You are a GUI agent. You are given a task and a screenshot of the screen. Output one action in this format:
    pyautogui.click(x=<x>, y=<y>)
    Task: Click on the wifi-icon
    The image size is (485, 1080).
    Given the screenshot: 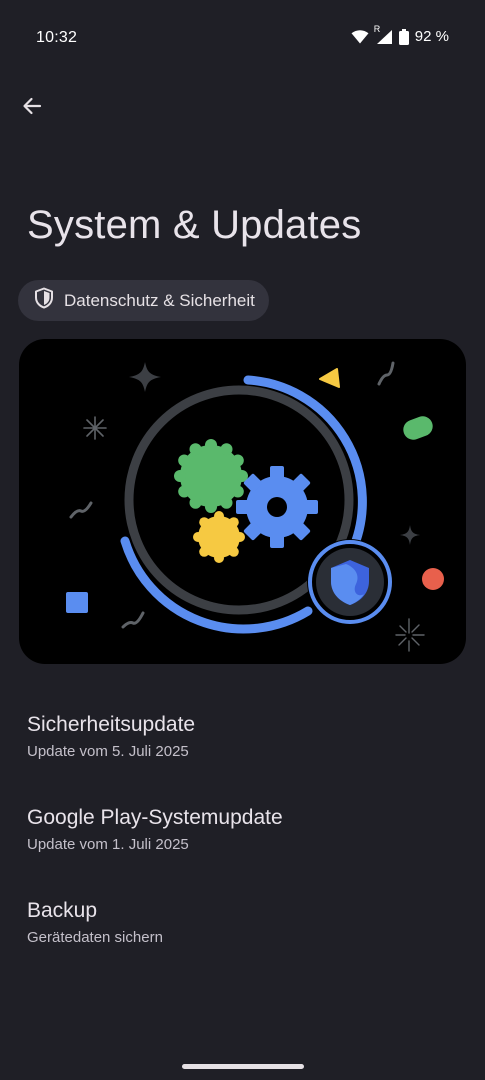 What is the action you would take?
    pyautogui.click(x=360, y=36)
    